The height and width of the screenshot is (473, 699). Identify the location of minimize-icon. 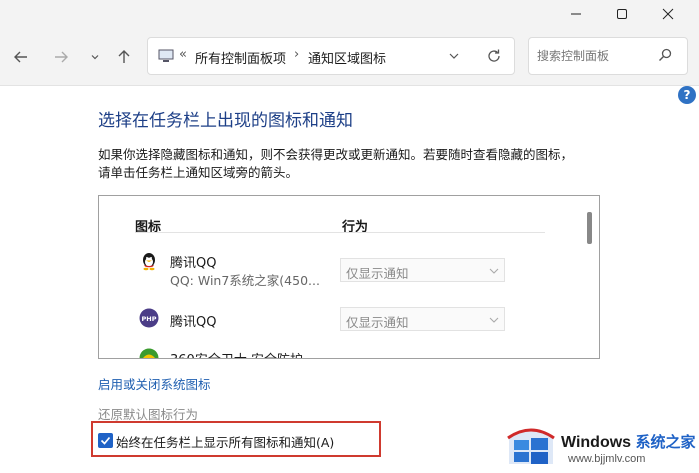
(576, 14).